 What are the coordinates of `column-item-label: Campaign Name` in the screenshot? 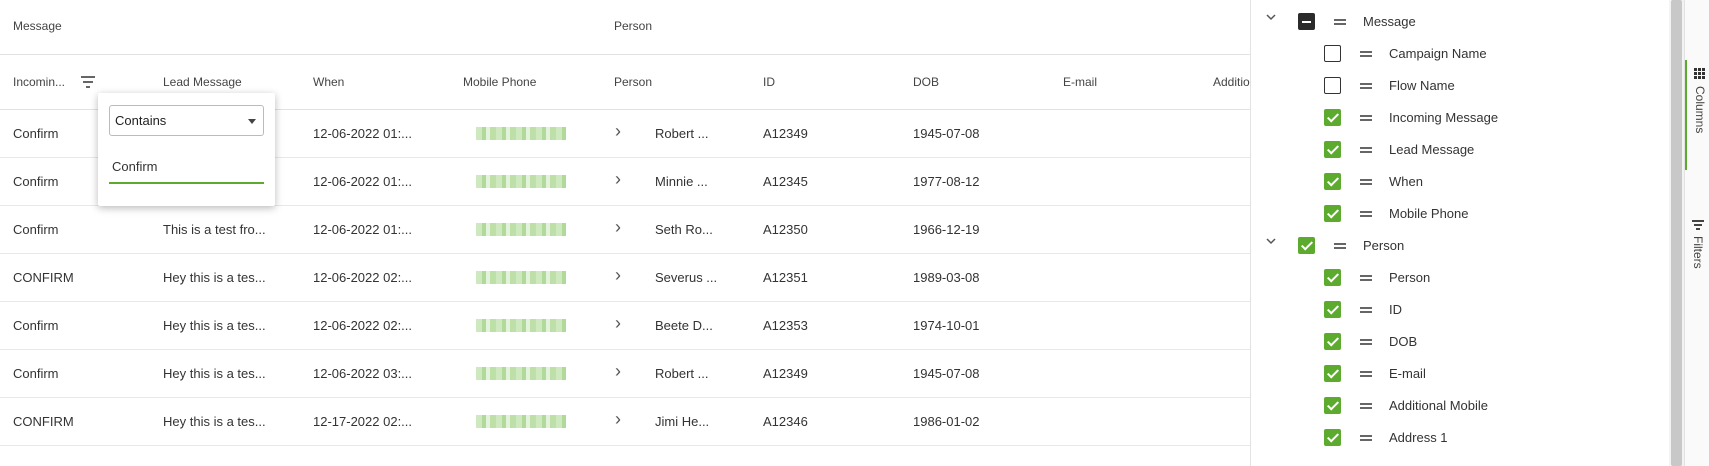 It's located at (1438, 53).